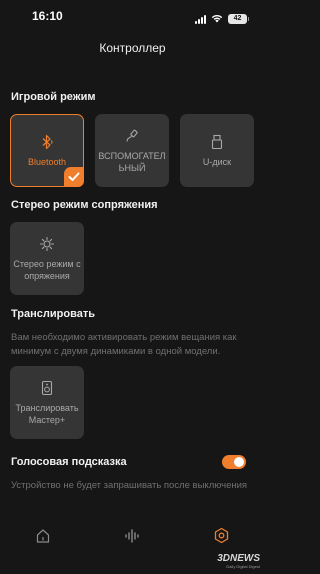 The width and height of the screenshot is (320, 574). I want to click on tab-home, so click(43, 538).